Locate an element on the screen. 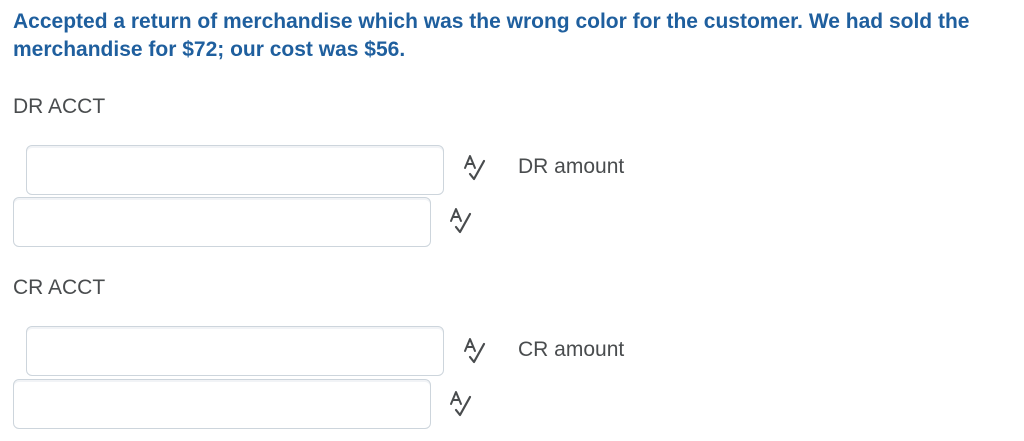  cr-account-input is located at coordinates (235, 351).